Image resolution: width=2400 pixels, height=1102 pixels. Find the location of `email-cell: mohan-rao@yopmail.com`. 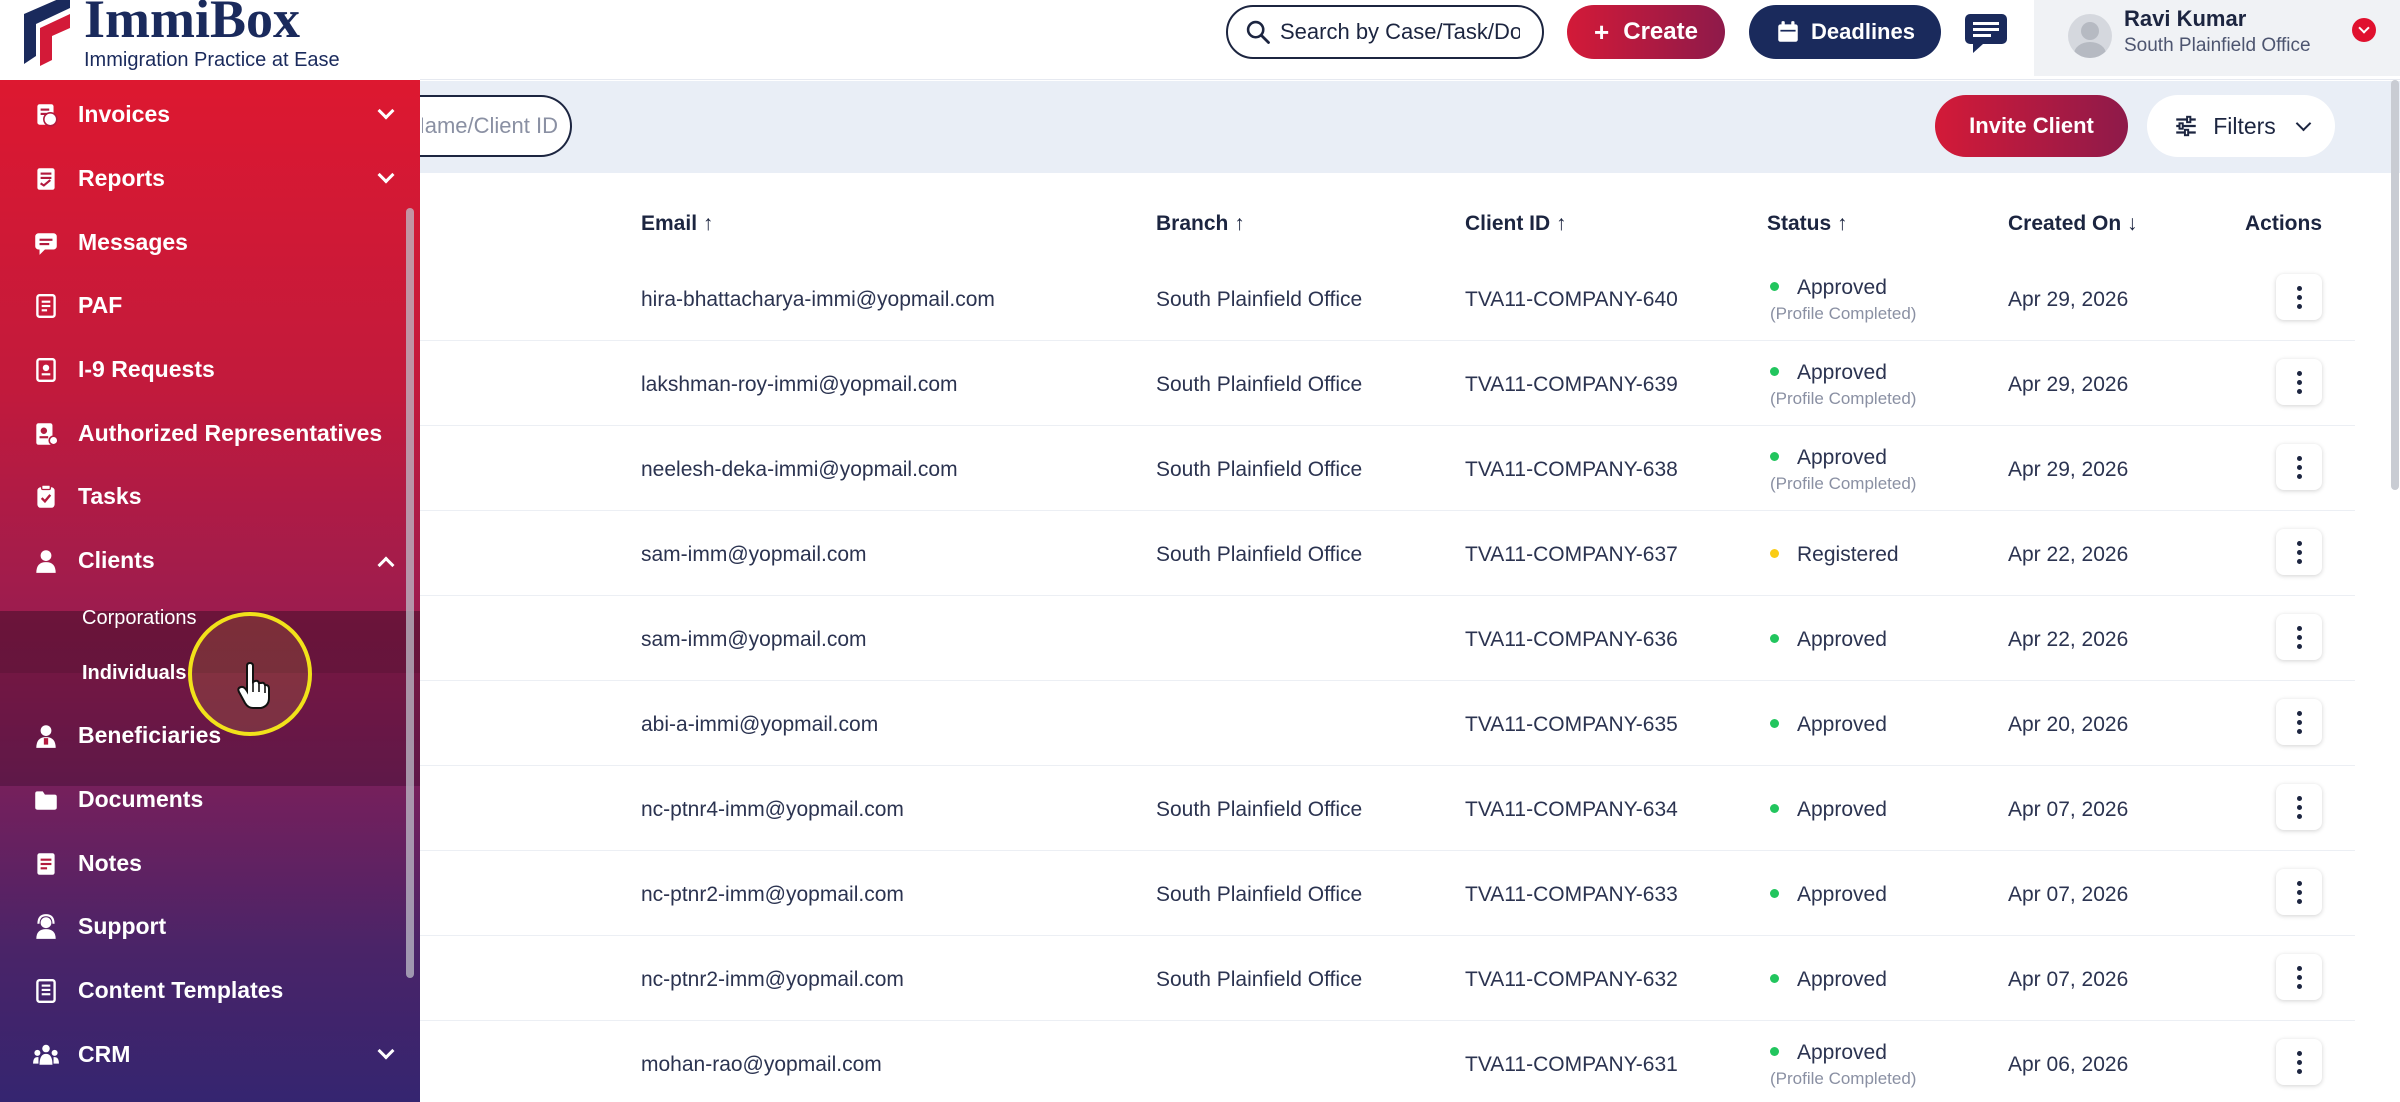

email-cell: mohan-rao@yopmail.com is located at coordinates (761, 1064).